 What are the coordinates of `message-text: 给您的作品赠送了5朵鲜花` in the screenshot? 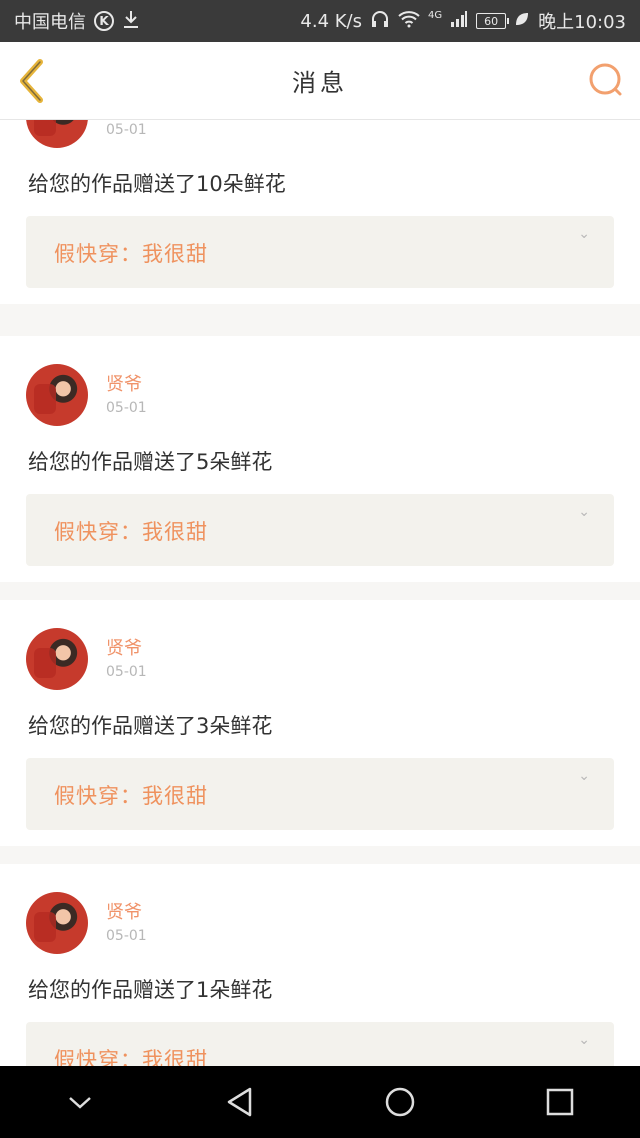 It's located at (150, 462).